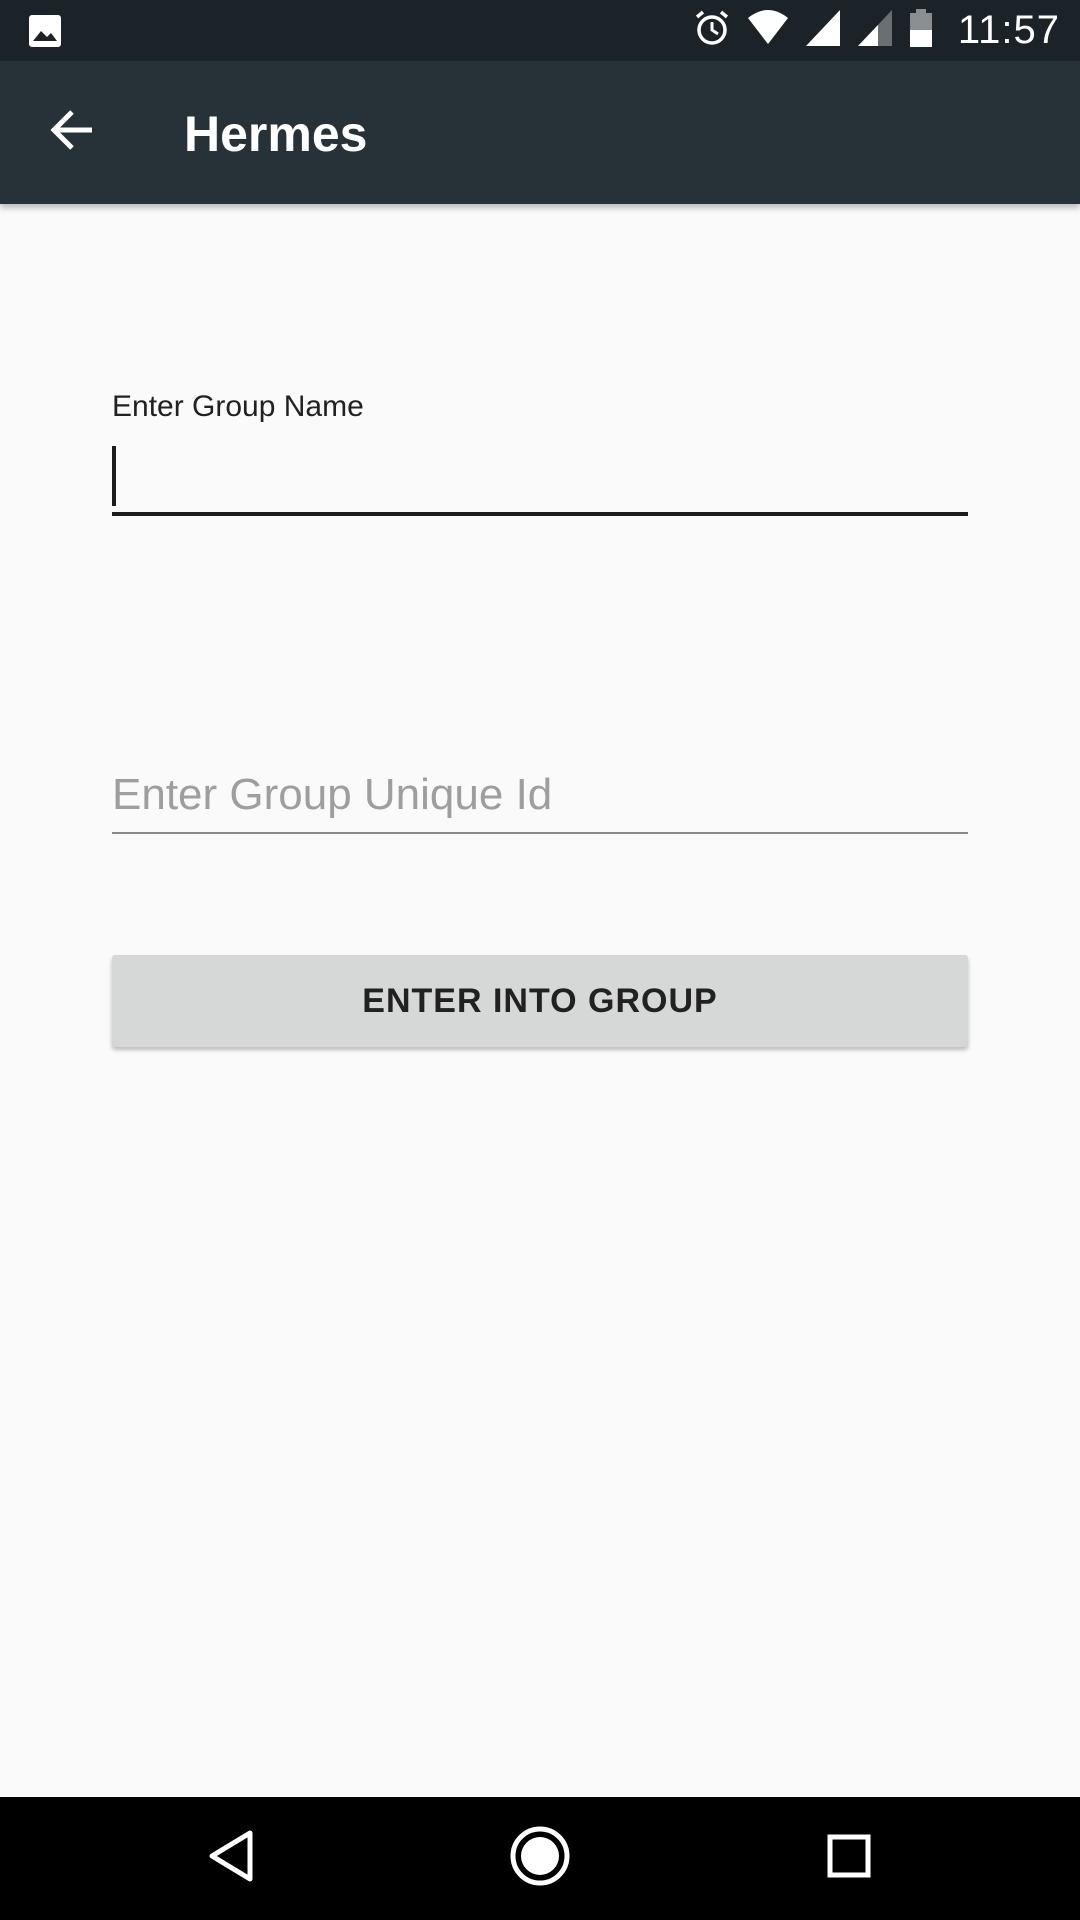 The image size is (1080, 1920). What do you see at coordinates (540, 132) in the screenshot?
I see `app-bar: Hermes` at bounding box center [540, 132].